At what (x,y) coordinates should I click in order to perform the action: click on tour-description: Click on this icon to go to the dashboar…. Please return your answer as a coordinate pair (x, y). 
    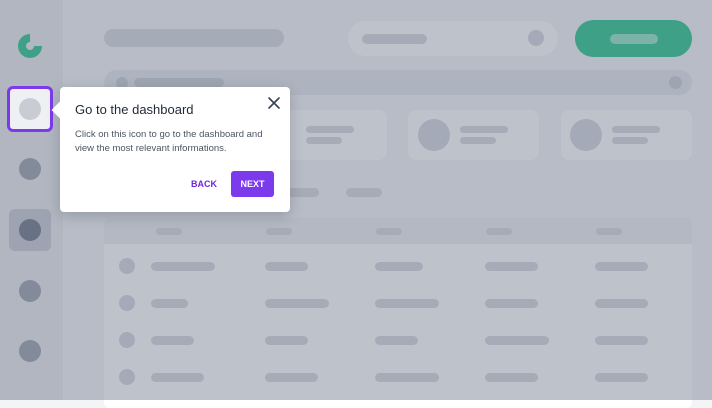
    Looking at the image, I should click on (169, 141).